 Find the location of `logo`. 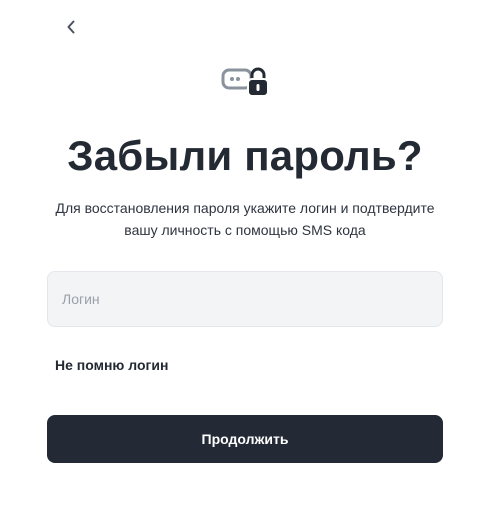

logo is located at coordinates (246, 81).